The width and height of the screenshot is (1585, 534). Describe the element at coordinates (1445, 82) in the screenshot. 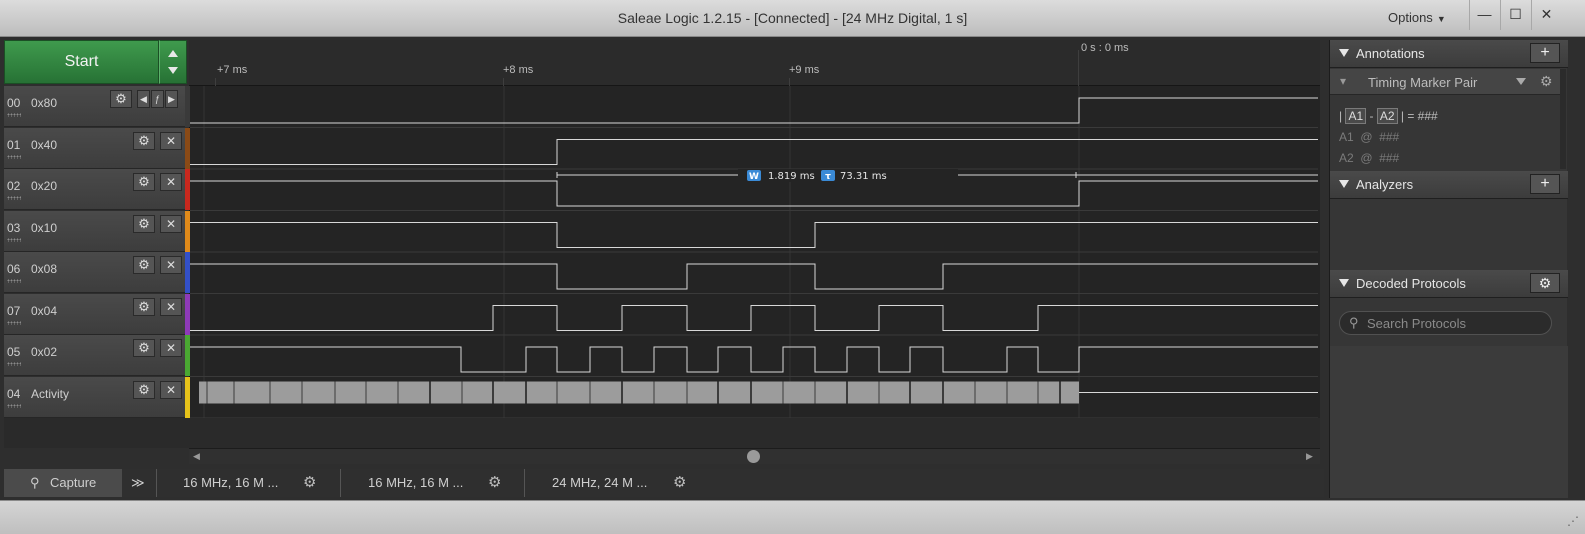

I see `annotation-type-select: ▾ Timing Marker Pair ⚙` at that location.